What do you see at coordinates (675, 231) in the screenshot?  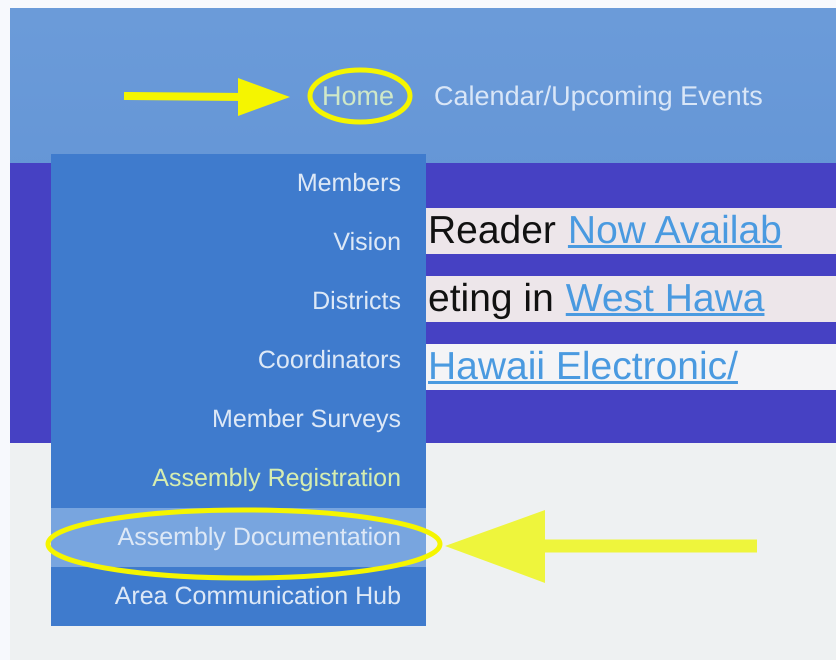 I see `banner-link: Now Availab` at bounding box center [675, 231].